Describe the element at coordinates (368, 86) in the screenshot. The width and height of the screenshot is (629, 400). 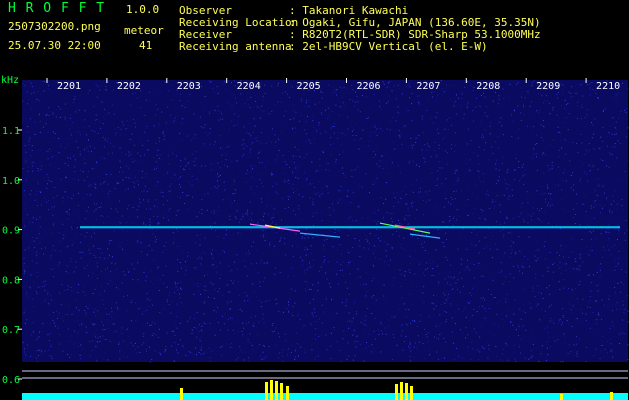
I see `time-tick-label: 2206` at that location.